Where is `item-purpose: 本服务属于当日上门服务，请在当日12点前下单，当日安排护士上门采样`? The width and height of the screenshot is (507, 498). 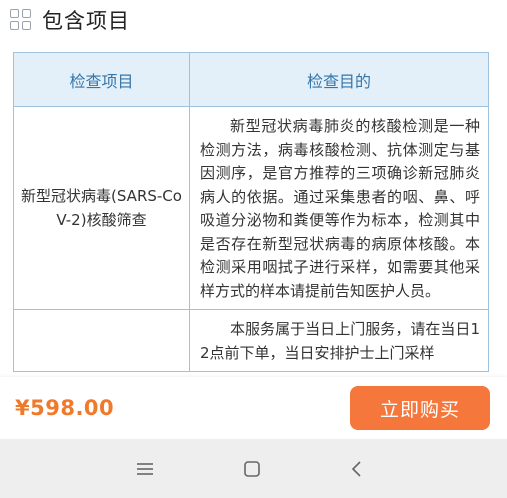
item-purpose: 本服务属于当日上门服务，请在当日12点前下单，当日安排护士上门采样 is located at coordinates (339, 340).